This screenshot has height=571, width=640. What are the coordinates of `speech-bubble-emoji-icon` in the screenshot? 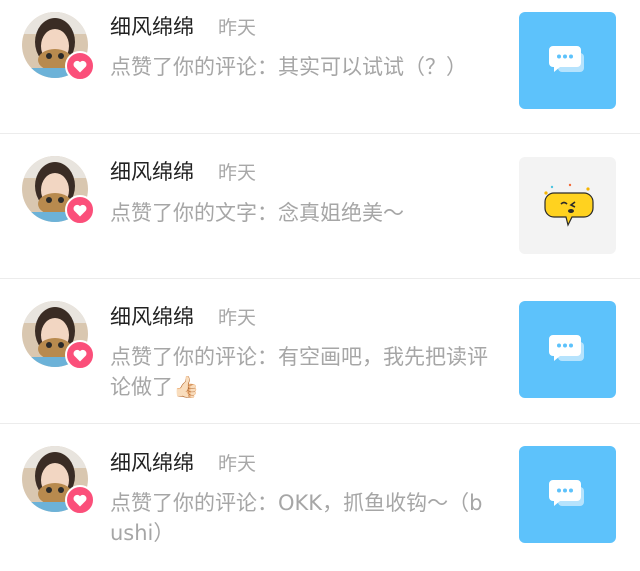 It's located at (568, 205).